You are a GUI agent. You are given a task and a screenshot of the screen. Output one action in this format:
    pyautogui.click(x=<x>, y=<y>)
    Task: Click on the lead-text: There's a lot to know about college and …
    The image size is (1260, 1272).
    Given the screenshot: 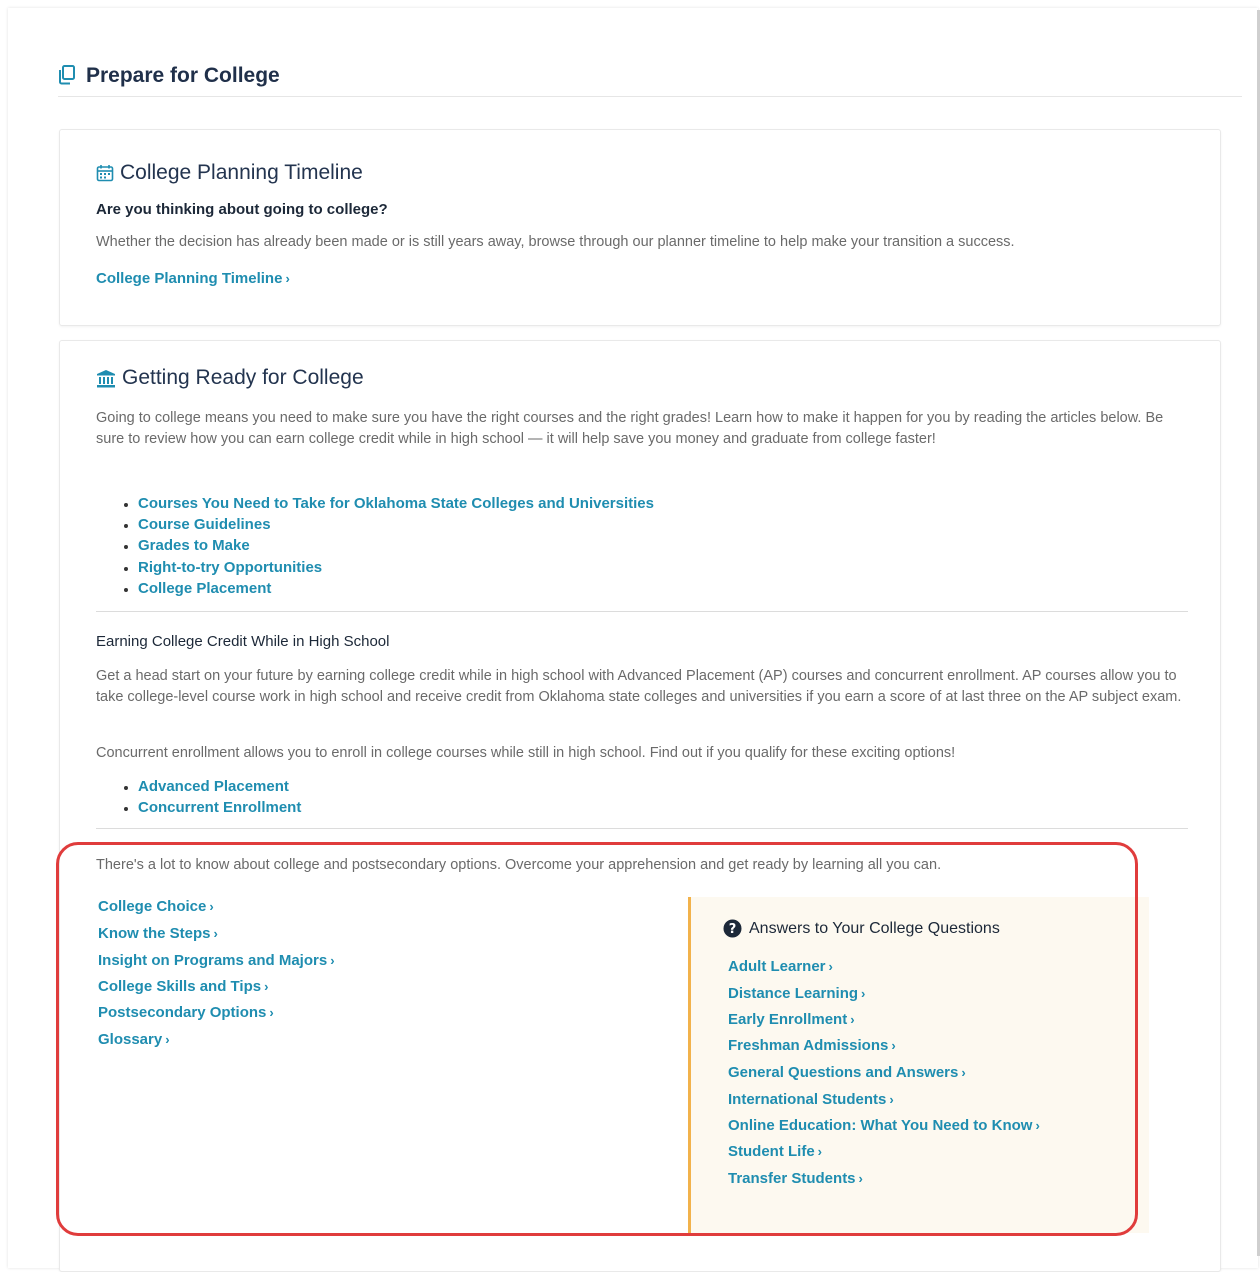 What is the action you would take?
    pyautogui.click(x=519, y=865)
    